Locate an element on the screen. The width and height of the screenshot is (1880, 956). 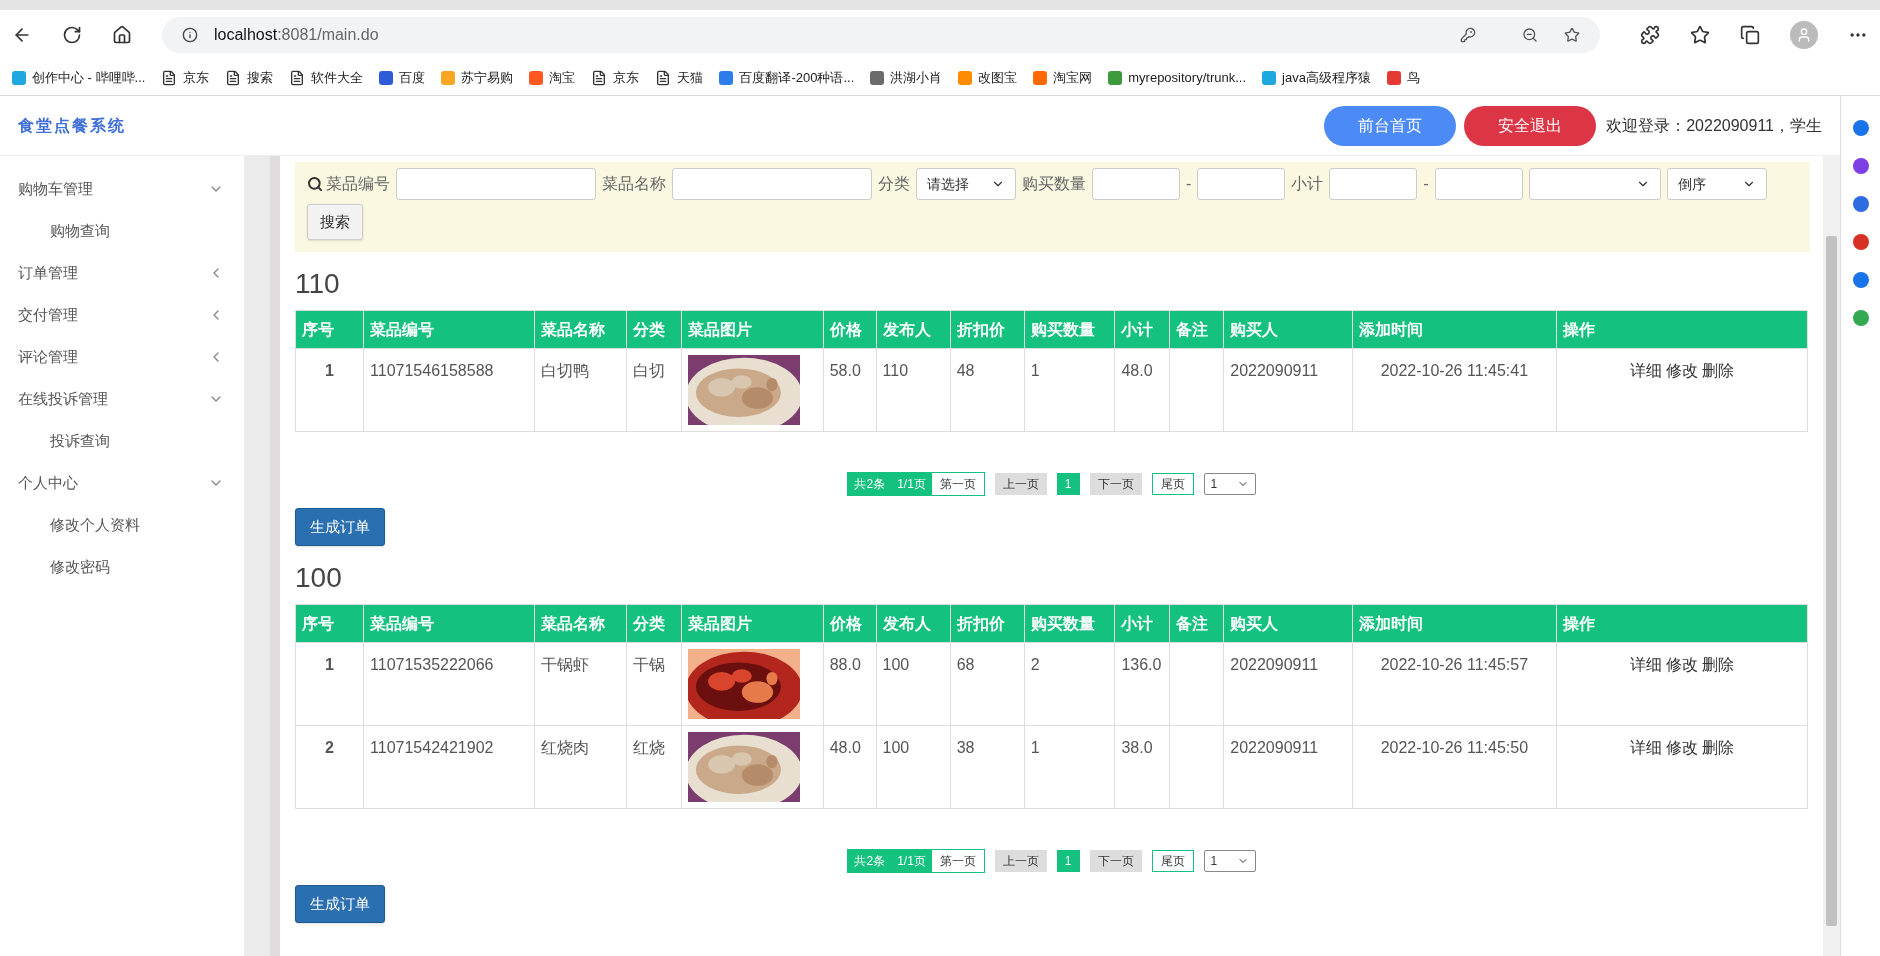
bookmark: java高级程序猿 is located at coordinates (1316, 77).